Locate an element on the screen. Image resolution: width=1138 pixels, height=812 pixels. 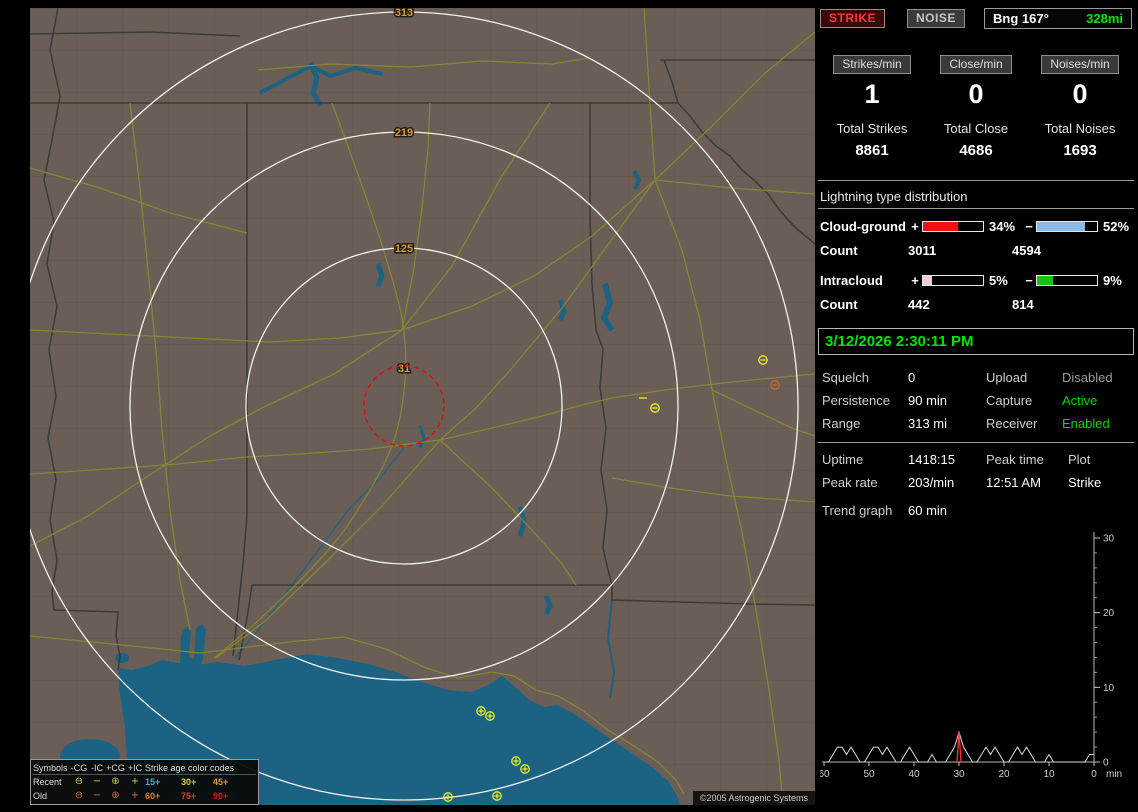
capture-status: Active is located at coordinates (1080, 400).